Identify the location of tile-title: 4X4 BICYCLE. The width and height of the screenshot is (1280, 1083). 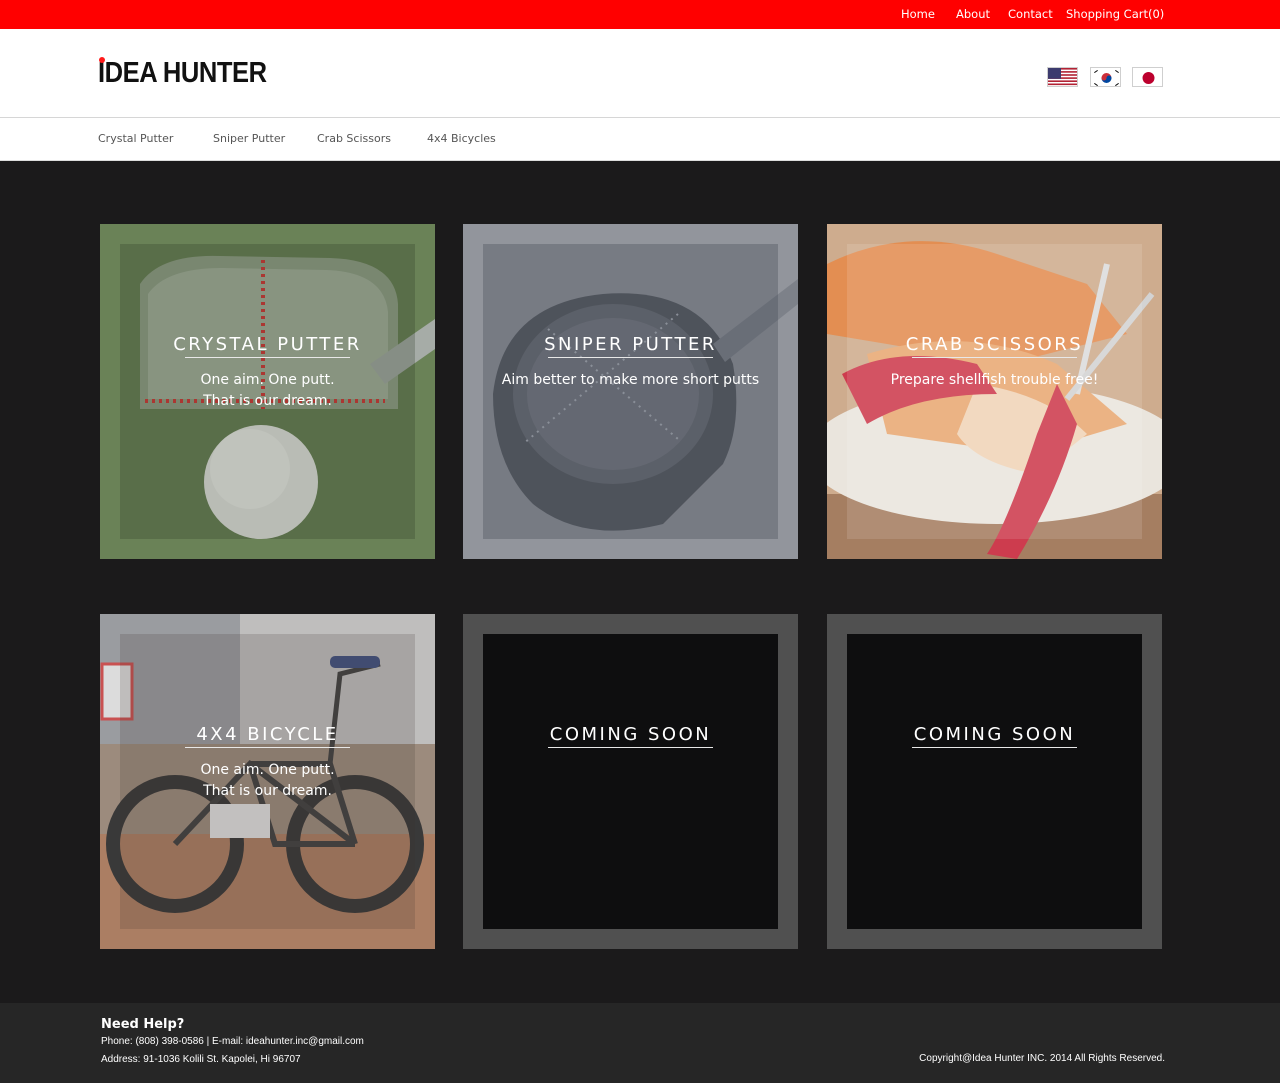
(267, 734).